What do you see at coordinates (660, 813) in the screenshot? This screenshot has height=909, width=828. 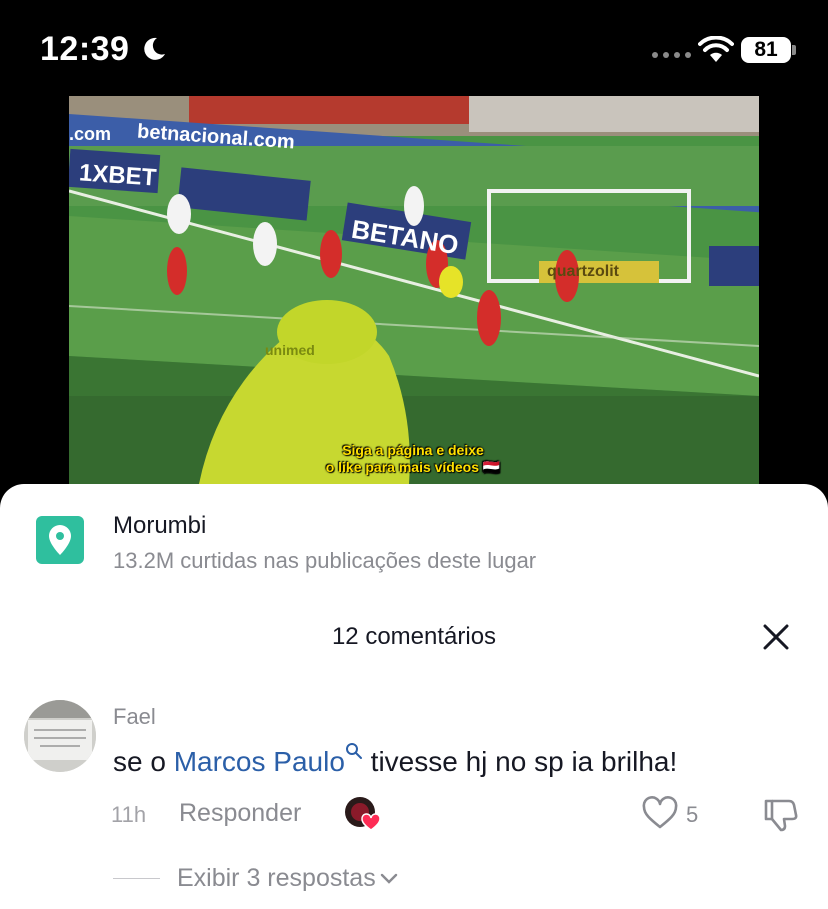 I see `heart-icon` at bounding box center [660, 813].